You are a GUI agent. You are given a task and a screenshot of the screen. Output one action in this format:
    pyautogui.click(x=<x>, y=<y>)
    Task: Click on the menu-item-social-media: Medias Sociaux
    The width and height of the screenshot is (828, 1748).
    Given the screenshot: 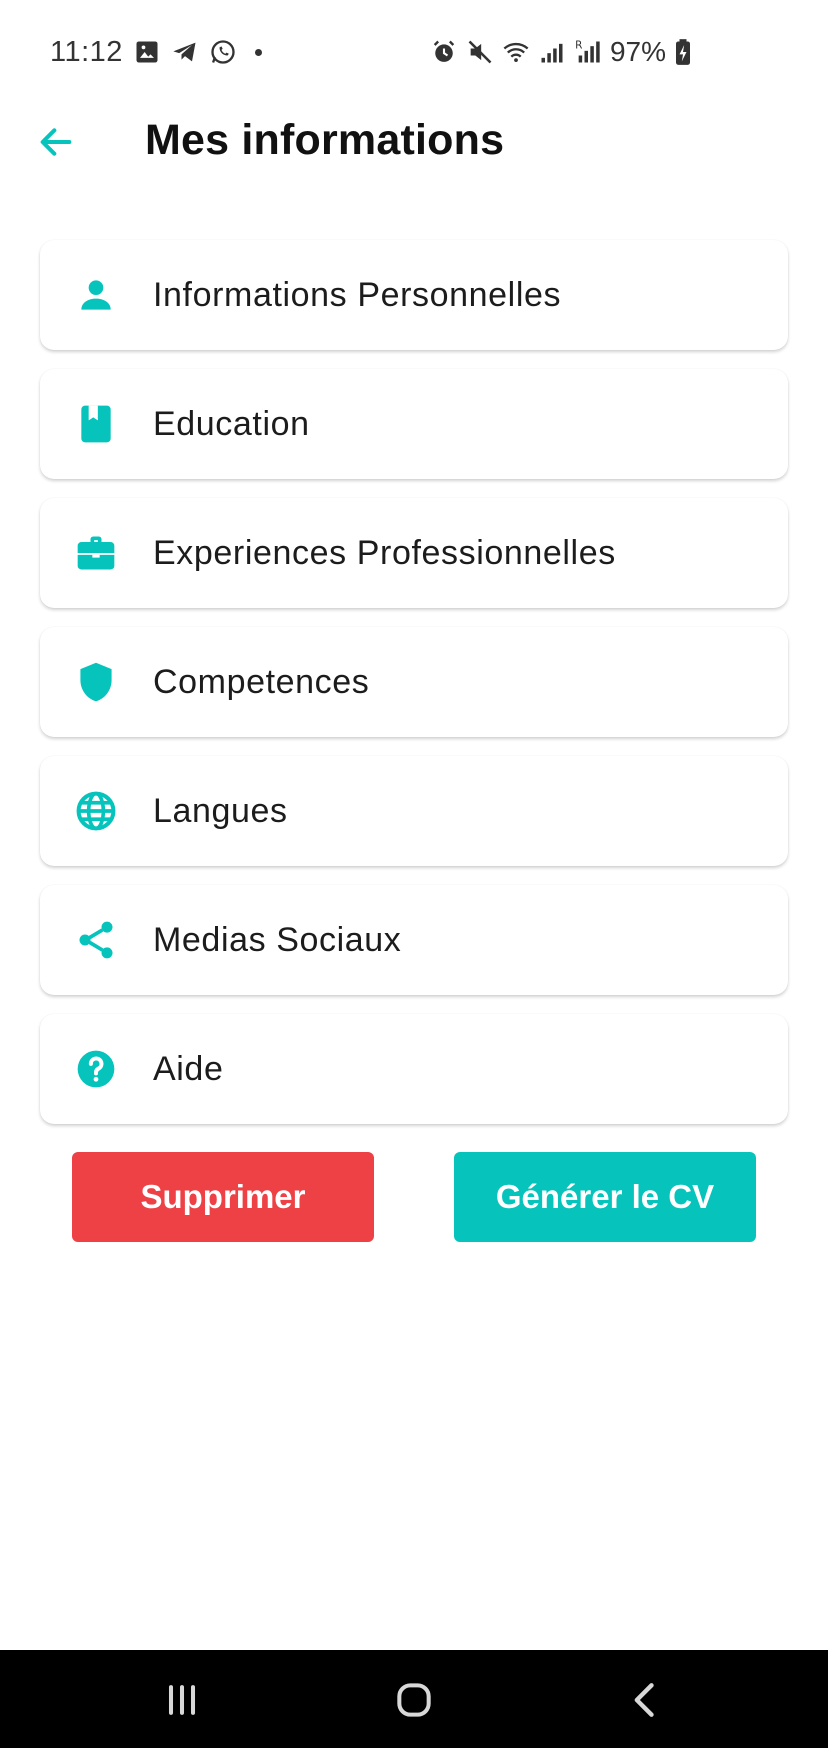 What is the action you would take?
    pyautogui.click(x=414, y=940)
    